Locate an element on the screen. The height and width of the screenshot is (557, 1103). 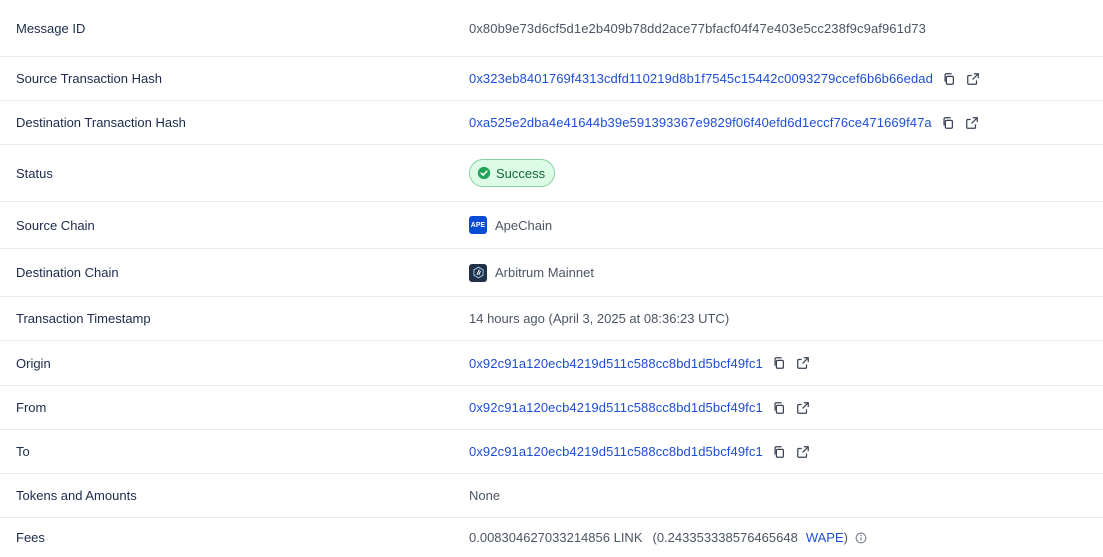
check-circle-icon is located at coordinates (484, 173).